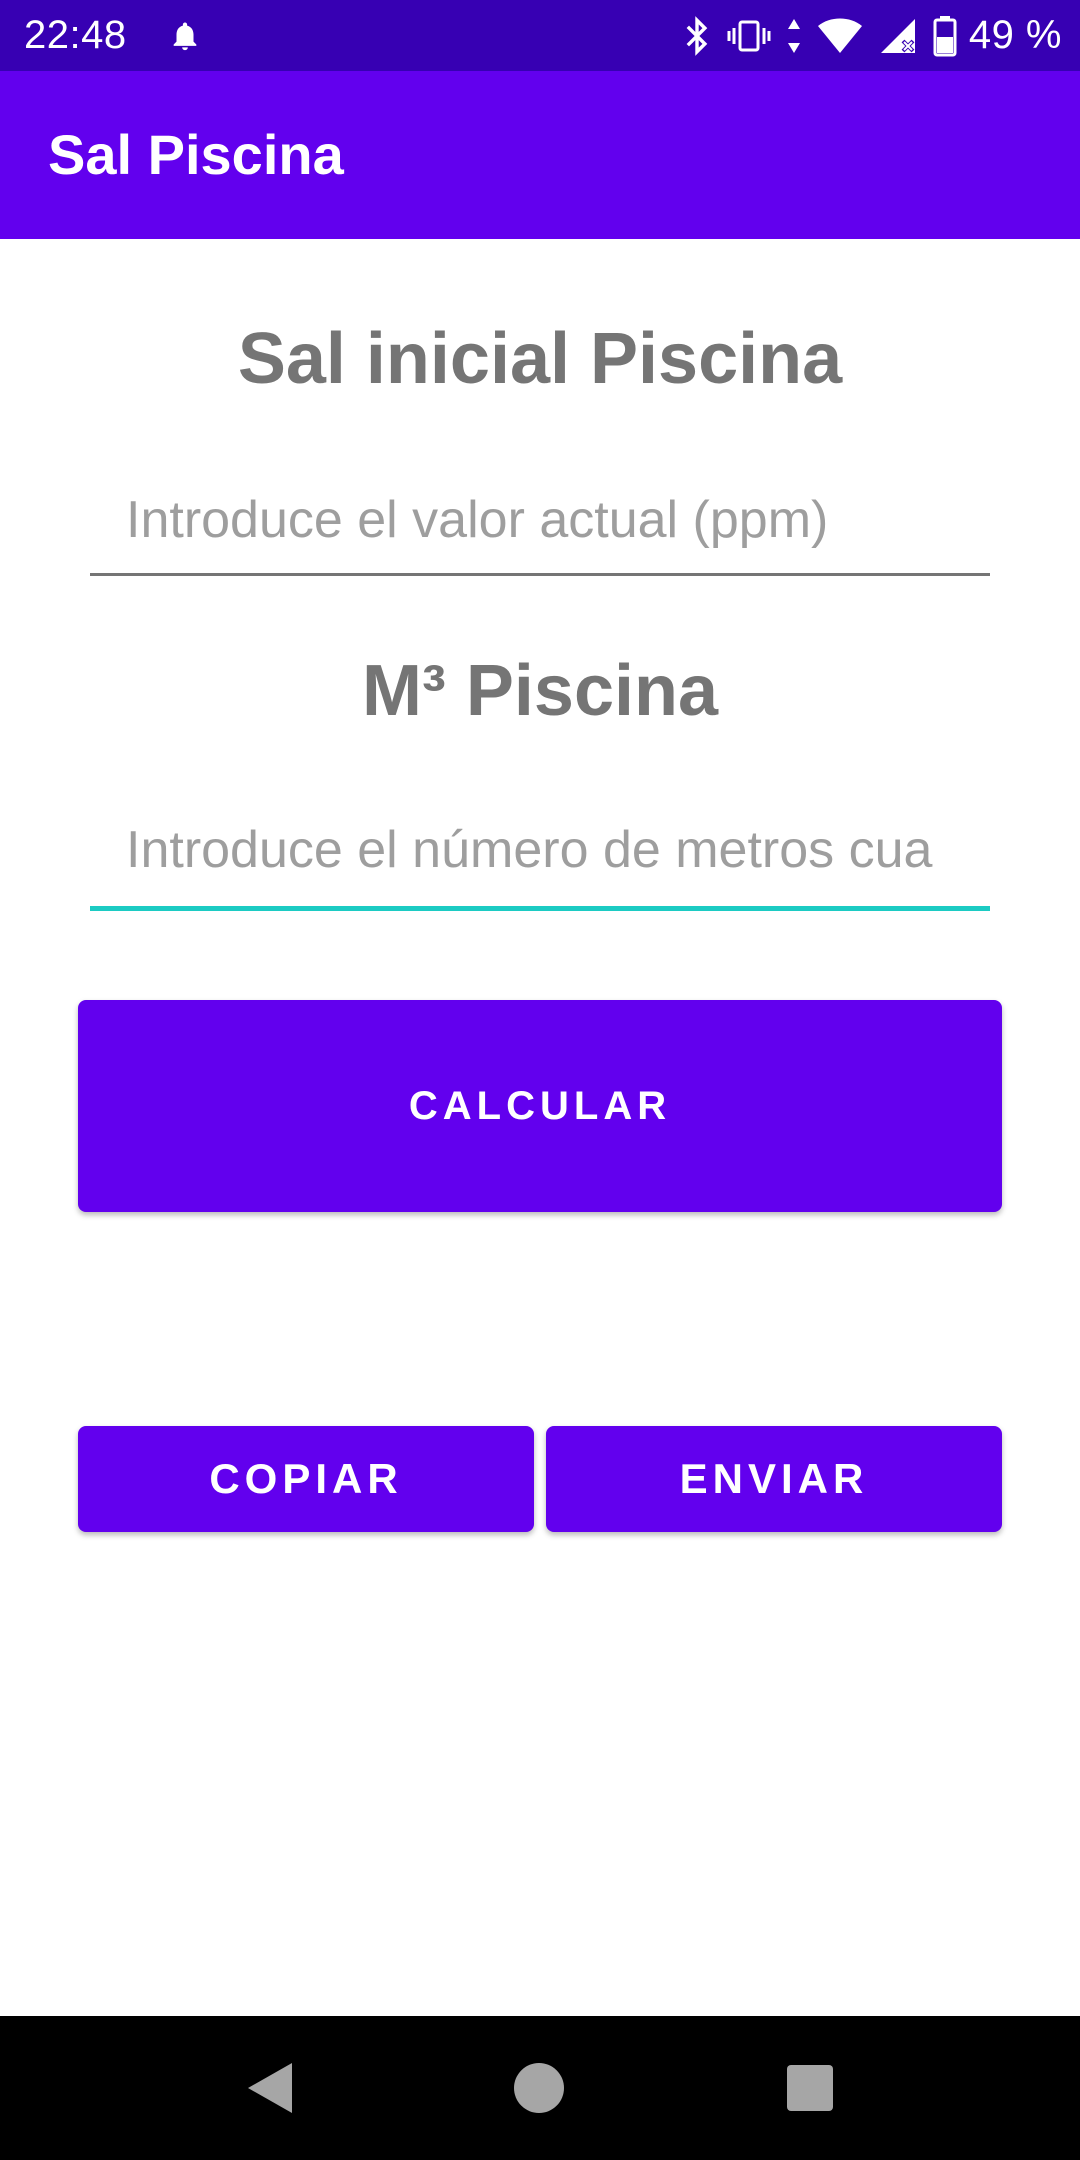 The image size is (1080, 2160). What do you see at coordinates (945, 36) in the screenshot?
I see `battery-icon` at bounding box center [945, 36].